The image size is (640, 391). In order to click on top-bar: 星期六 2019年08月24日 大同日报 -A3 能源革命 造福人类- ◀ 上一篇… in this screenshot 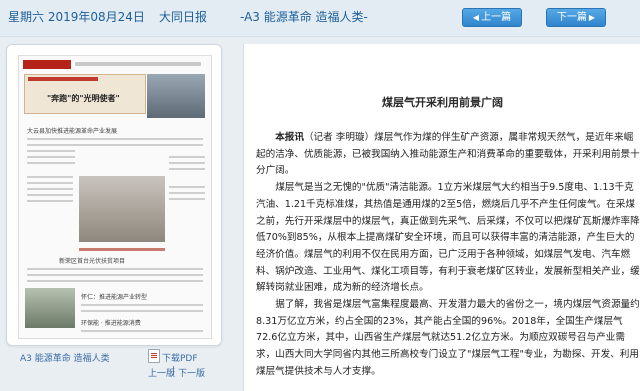, I will do `click(320, 18)`.